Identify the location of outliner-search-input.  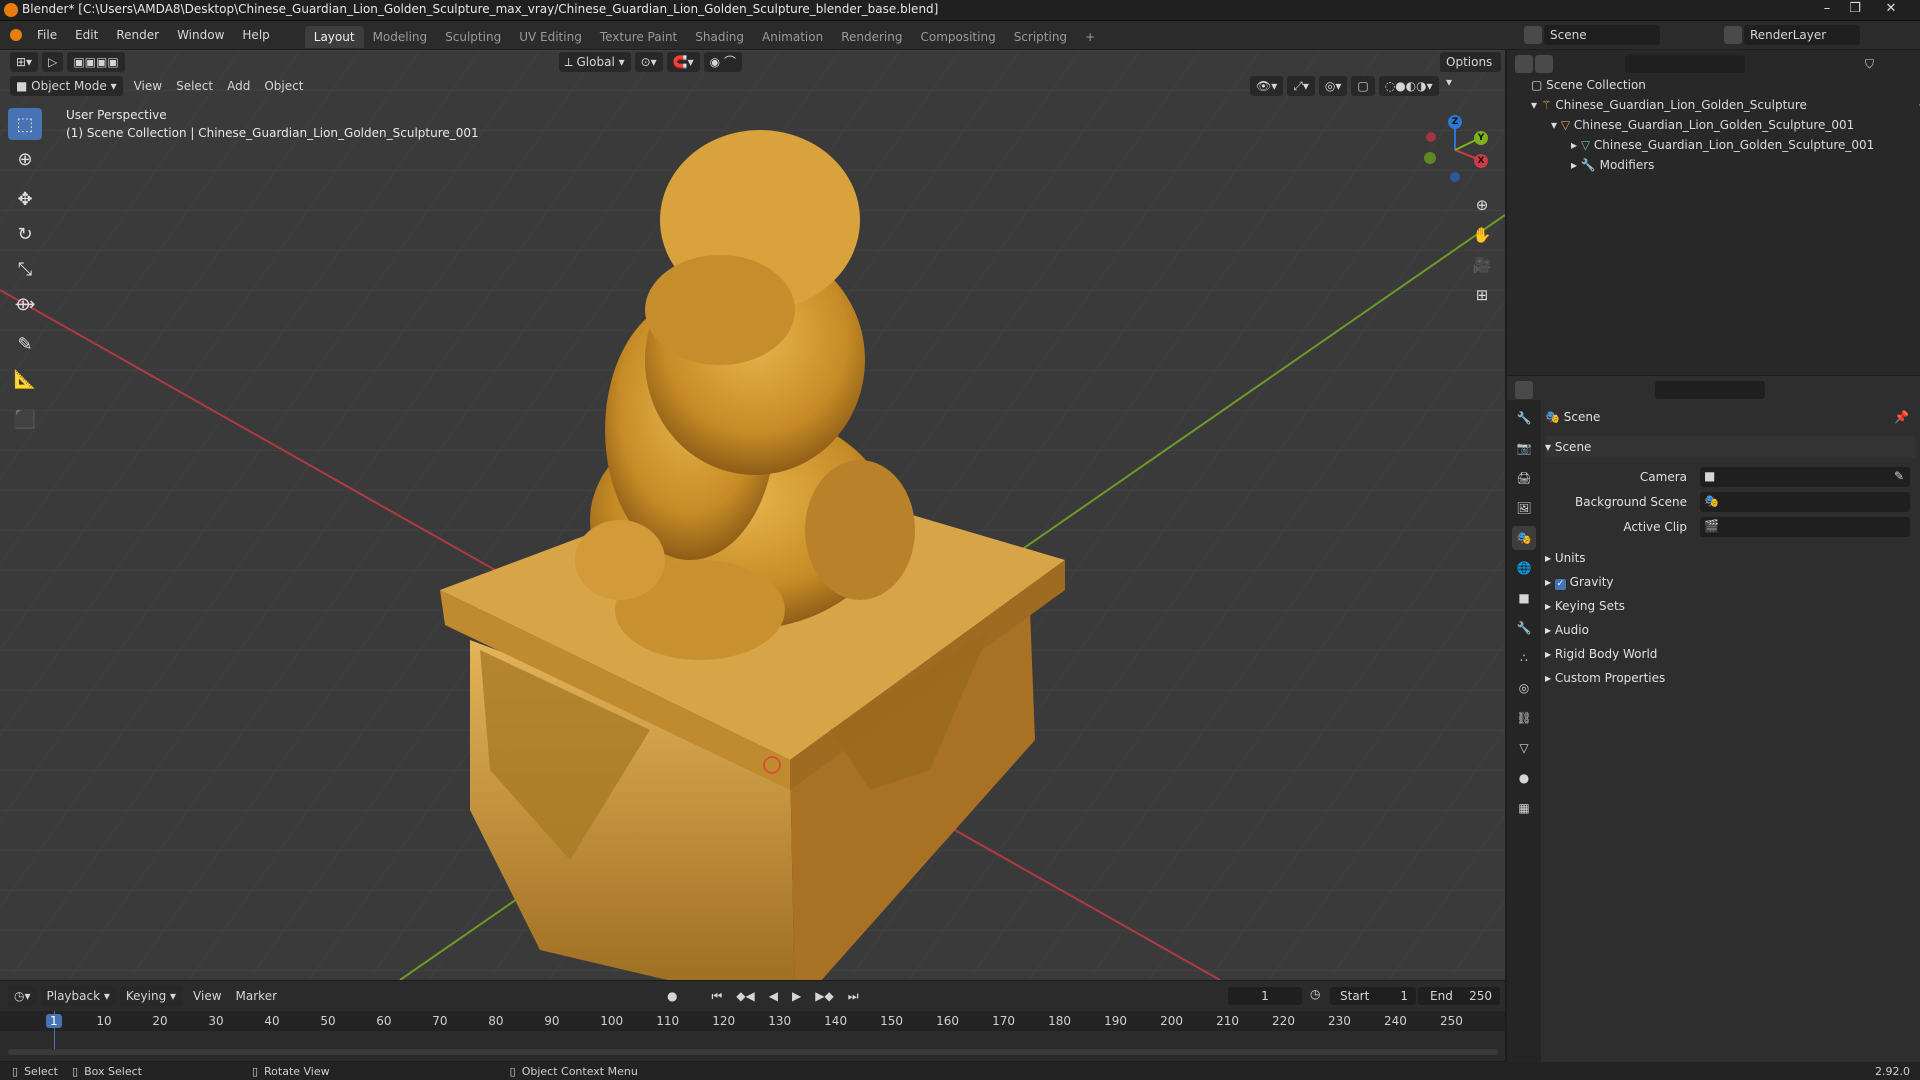
(1685, 64).